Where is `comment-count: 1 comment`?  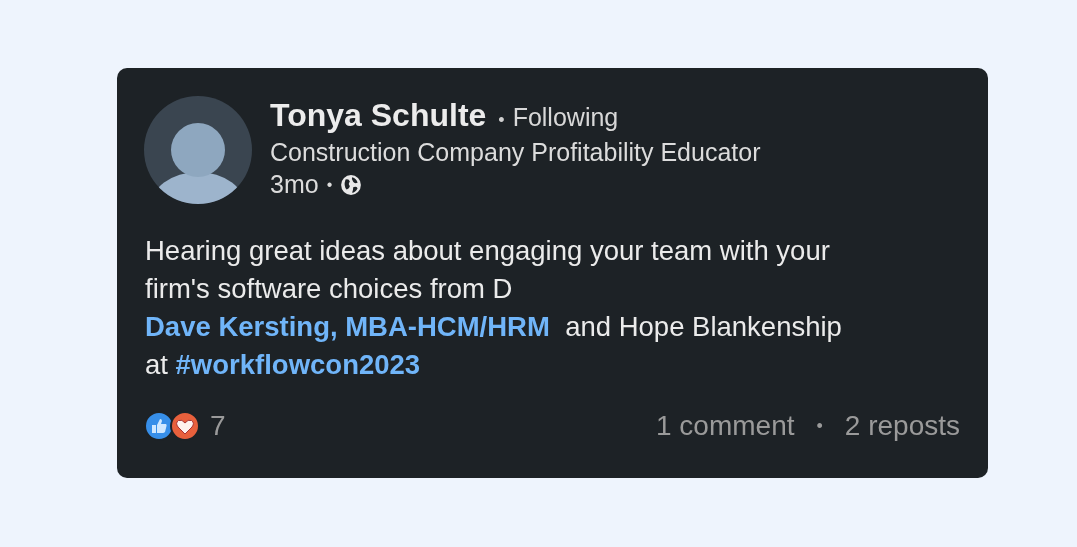 comment-count: 1 comment is located at coordinates (725, 426).